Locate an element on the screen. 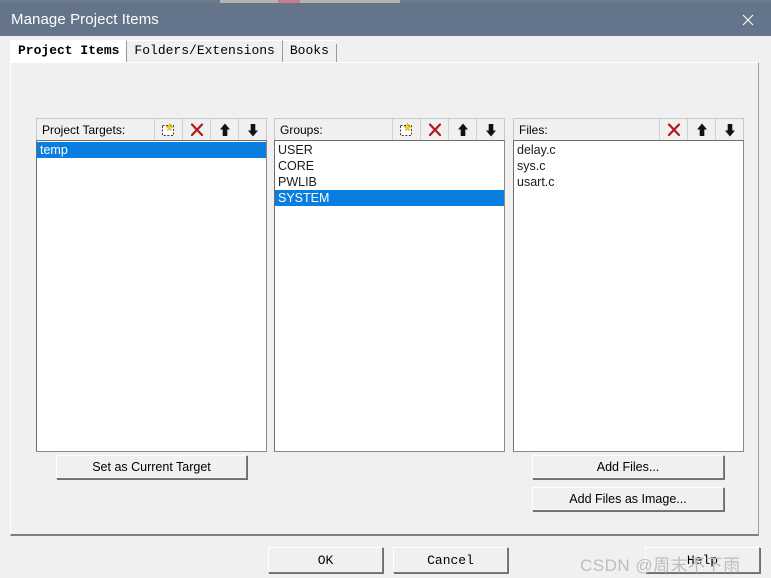 This screenshot has height=578, width=771. groups-toolbar is located at coordinates (448, 130).